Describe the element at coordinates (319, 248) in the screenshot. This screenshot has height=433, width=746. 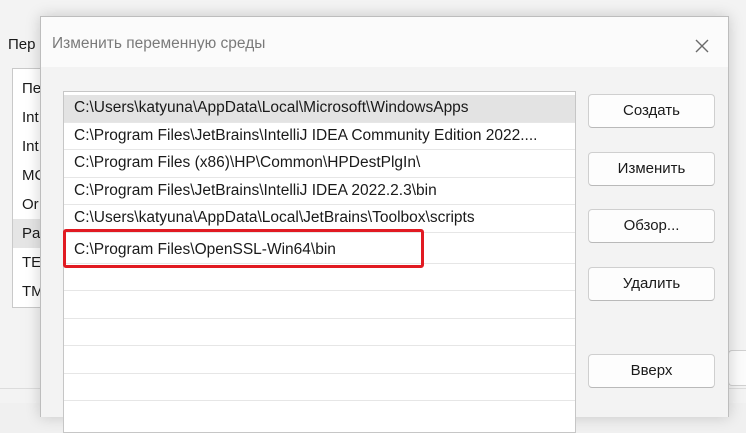
I see `path-row-openssl: C:\Program Files\OpenSSL-Win64\bin` at that location.